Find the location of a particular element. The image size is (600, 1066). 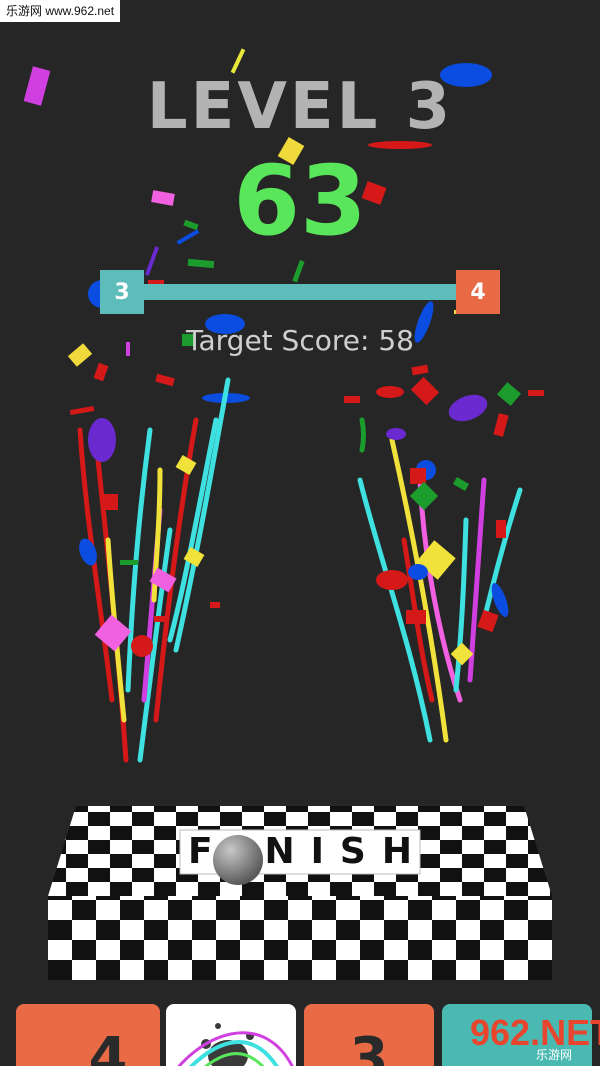

finish-letter: N is located at coordinates (279, 851).